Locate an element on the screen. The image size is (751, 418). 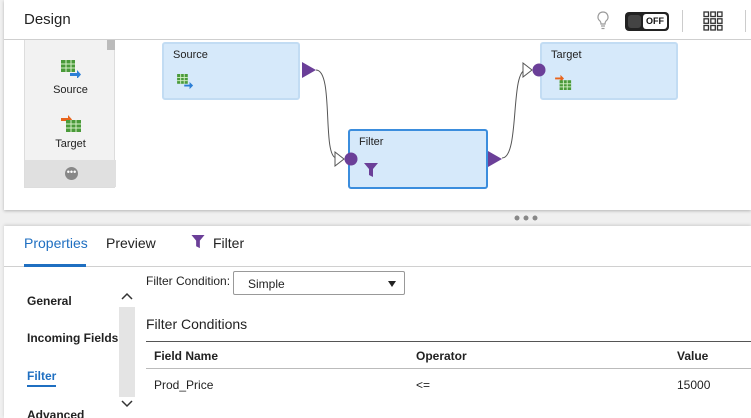
panel-resize-handle is located at coordinates (527, 218).